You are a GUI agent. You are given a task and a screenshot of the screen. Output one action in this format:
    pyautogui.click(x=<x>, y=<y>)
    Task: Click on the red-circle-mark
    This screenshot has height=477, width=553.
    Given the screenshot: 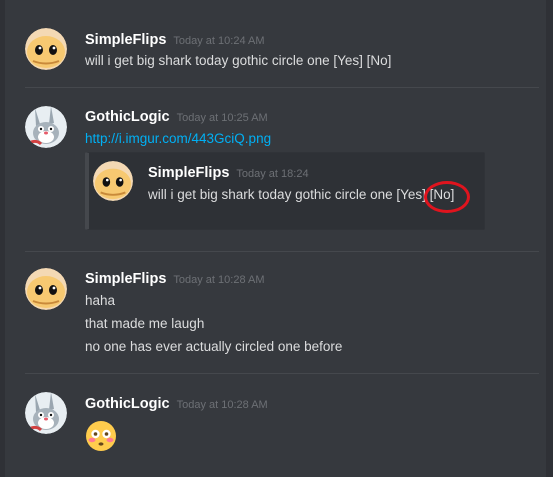 What is the action you would take?
    pyautogui.click(x=446, y=197)
    